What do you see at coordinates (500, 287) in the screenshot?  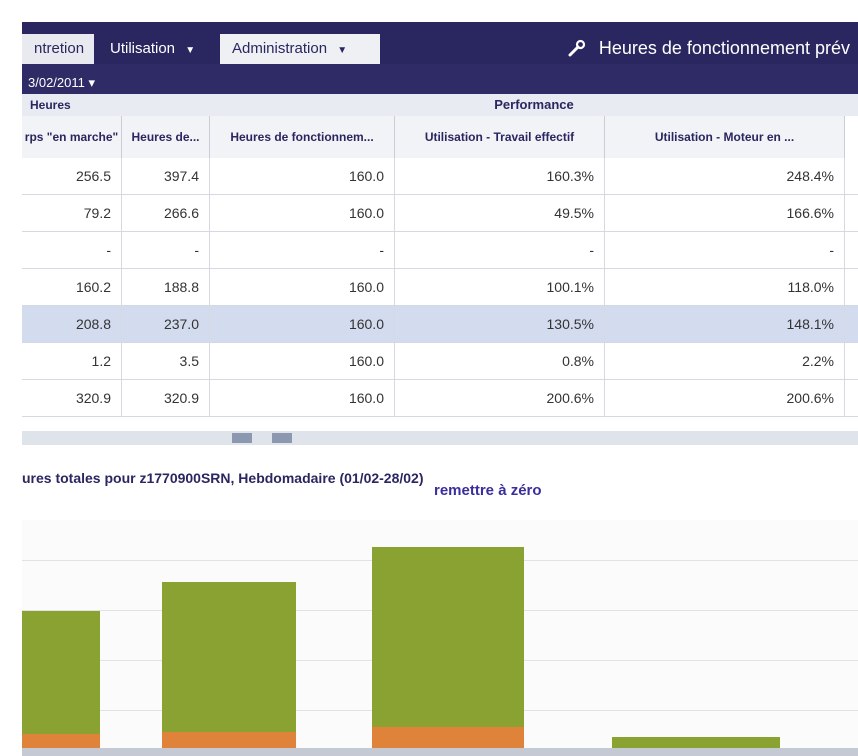 I see `table-cell: 100.1%` at bounding box center [500, 287].